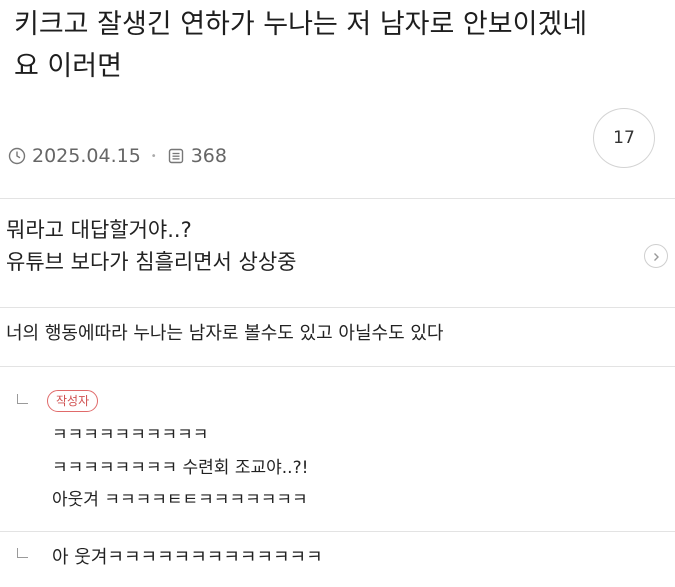  I want to click on comment-count-button: 17, so click(624, 138).